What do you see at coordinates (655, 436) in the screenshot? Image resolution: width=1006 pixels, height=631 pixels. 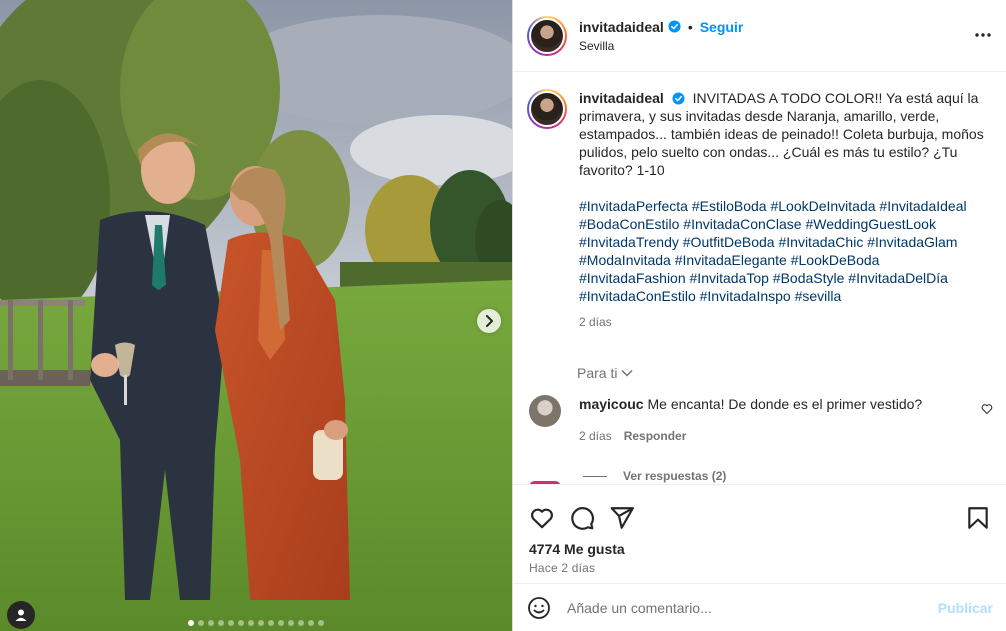 I see `reply-button: Responder` at bounding box center [655, 436].